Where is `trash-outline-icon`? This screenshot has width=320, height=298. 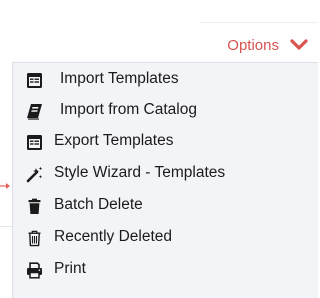
trash-outline-icon is located at coordinates (34, 238).